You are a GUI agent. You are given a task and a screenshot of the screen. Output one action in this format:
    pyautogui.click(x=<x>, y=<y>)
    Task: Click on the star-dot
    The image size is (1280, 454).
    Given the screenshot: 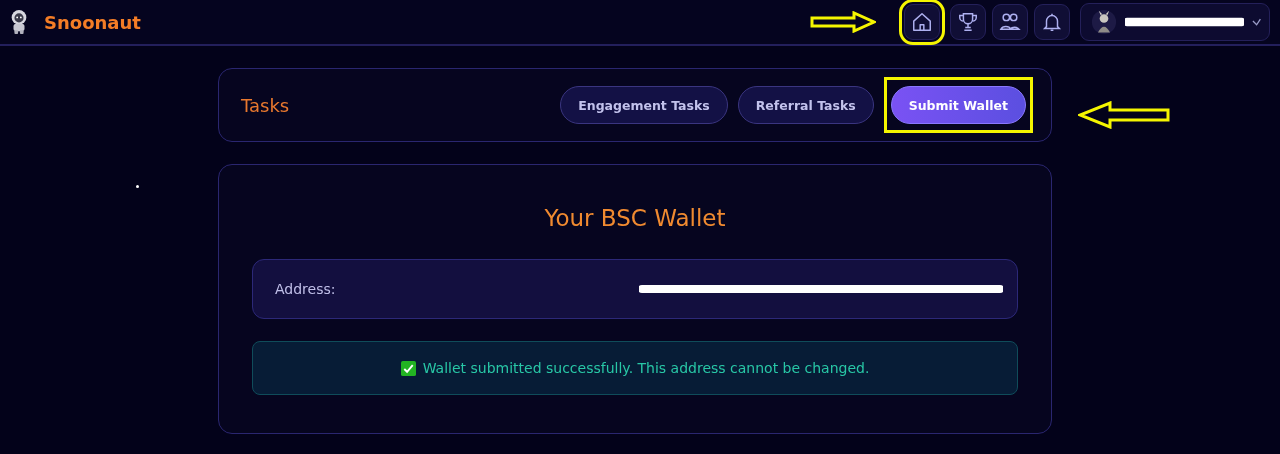 What is the action you would take?
    pyautogui.click(x=137, y=186)
    